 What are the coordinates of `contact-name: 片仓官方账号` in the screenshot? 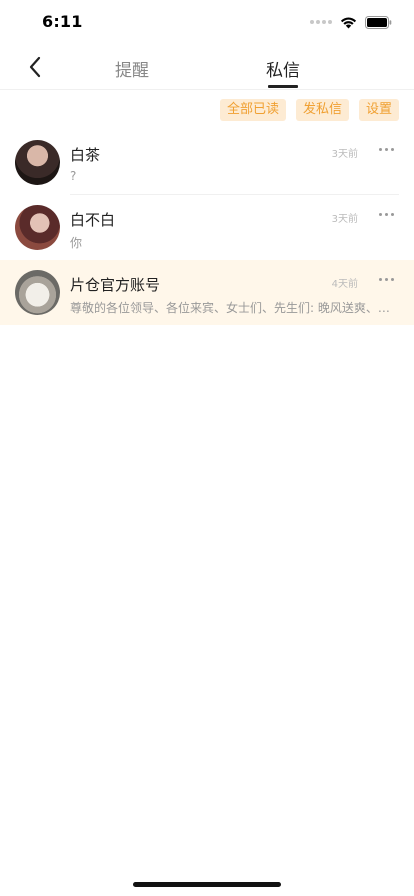 It's located at (115, 285).